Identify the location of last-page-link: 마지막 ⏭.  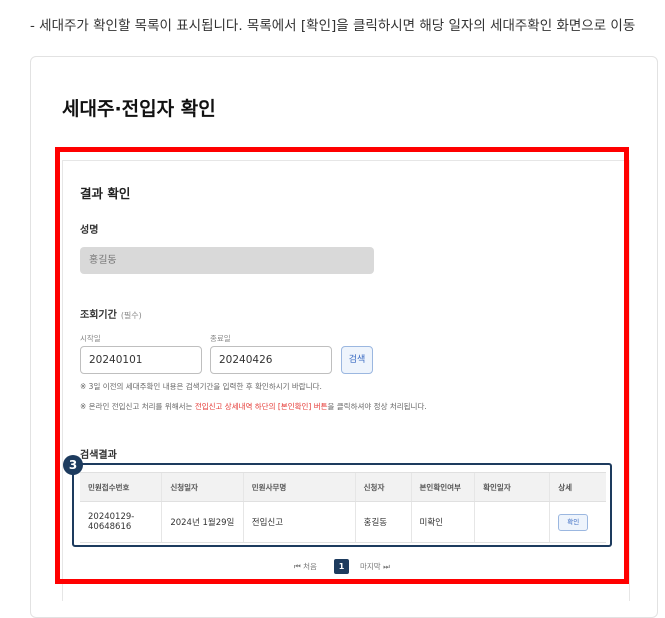
(375, 567).